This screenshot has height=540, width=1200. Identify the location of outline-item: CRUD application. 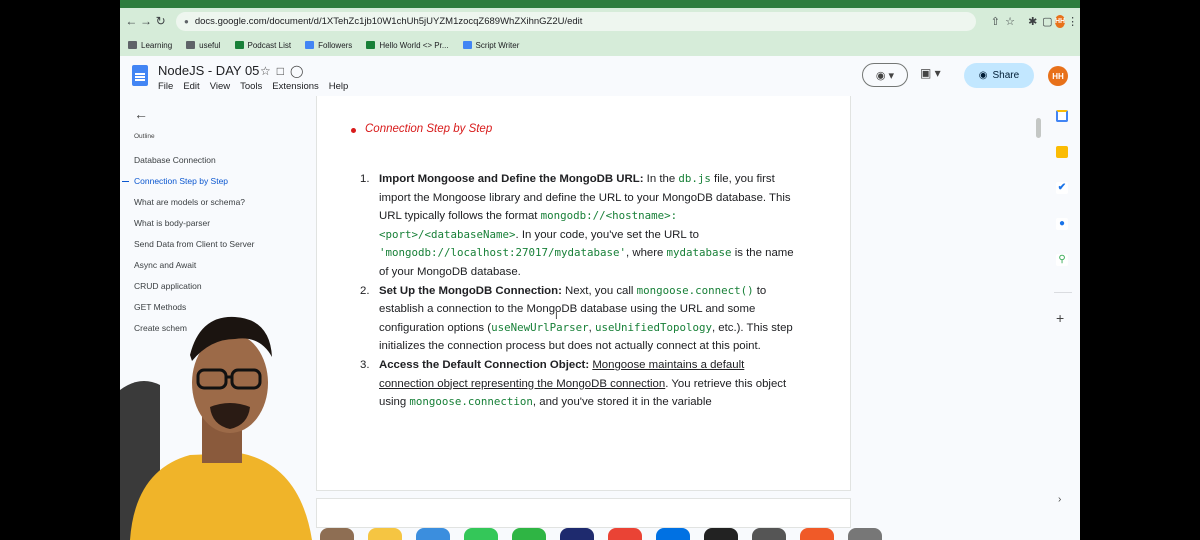
(168, 286).